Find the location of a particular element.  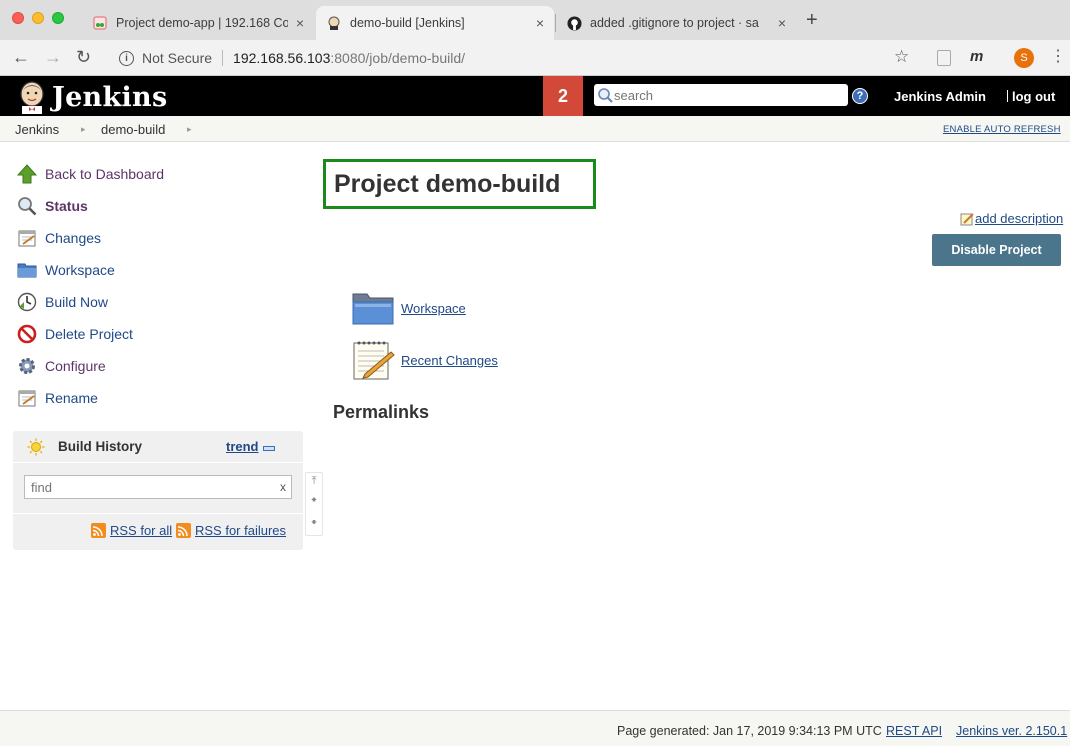

minimize-window-button is located at coordinates (38, 18).